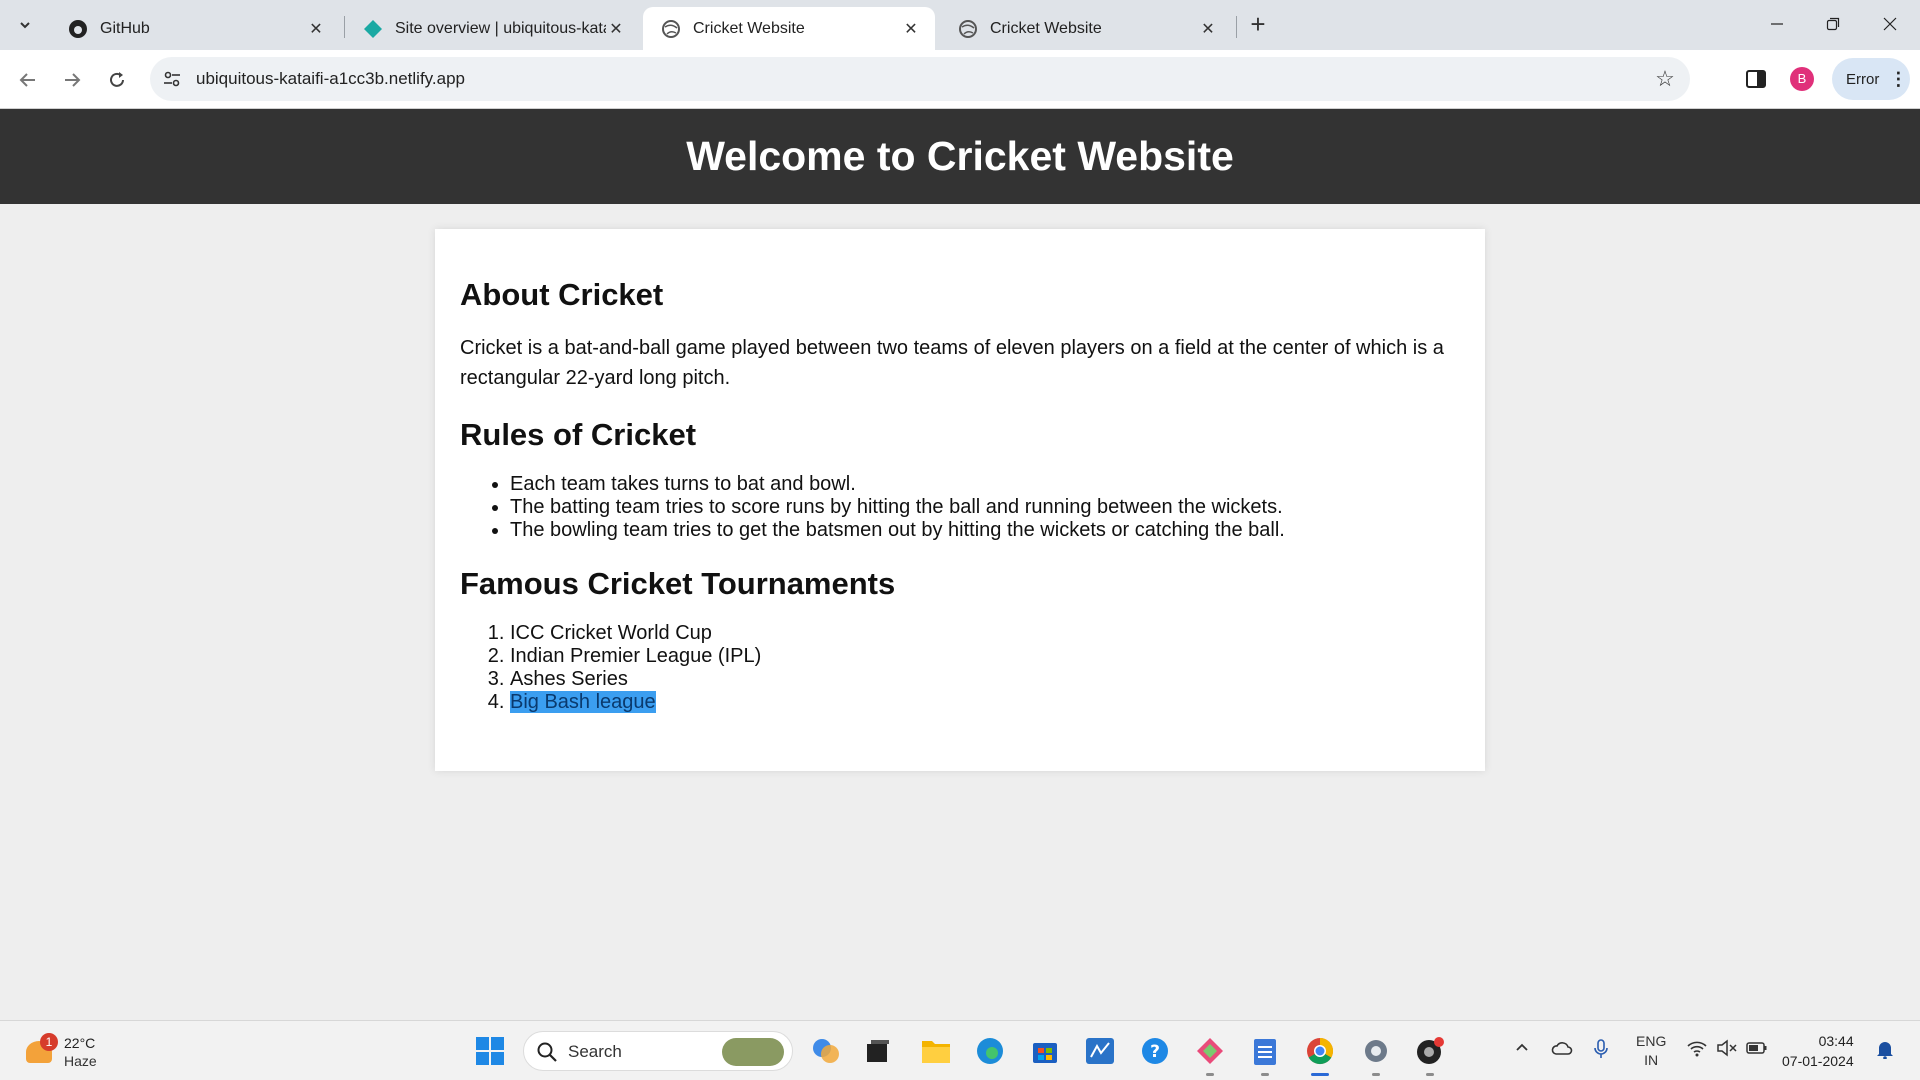 The image size is (1920, 1080). I want to click on battery-tray, so click(1757, 1050).